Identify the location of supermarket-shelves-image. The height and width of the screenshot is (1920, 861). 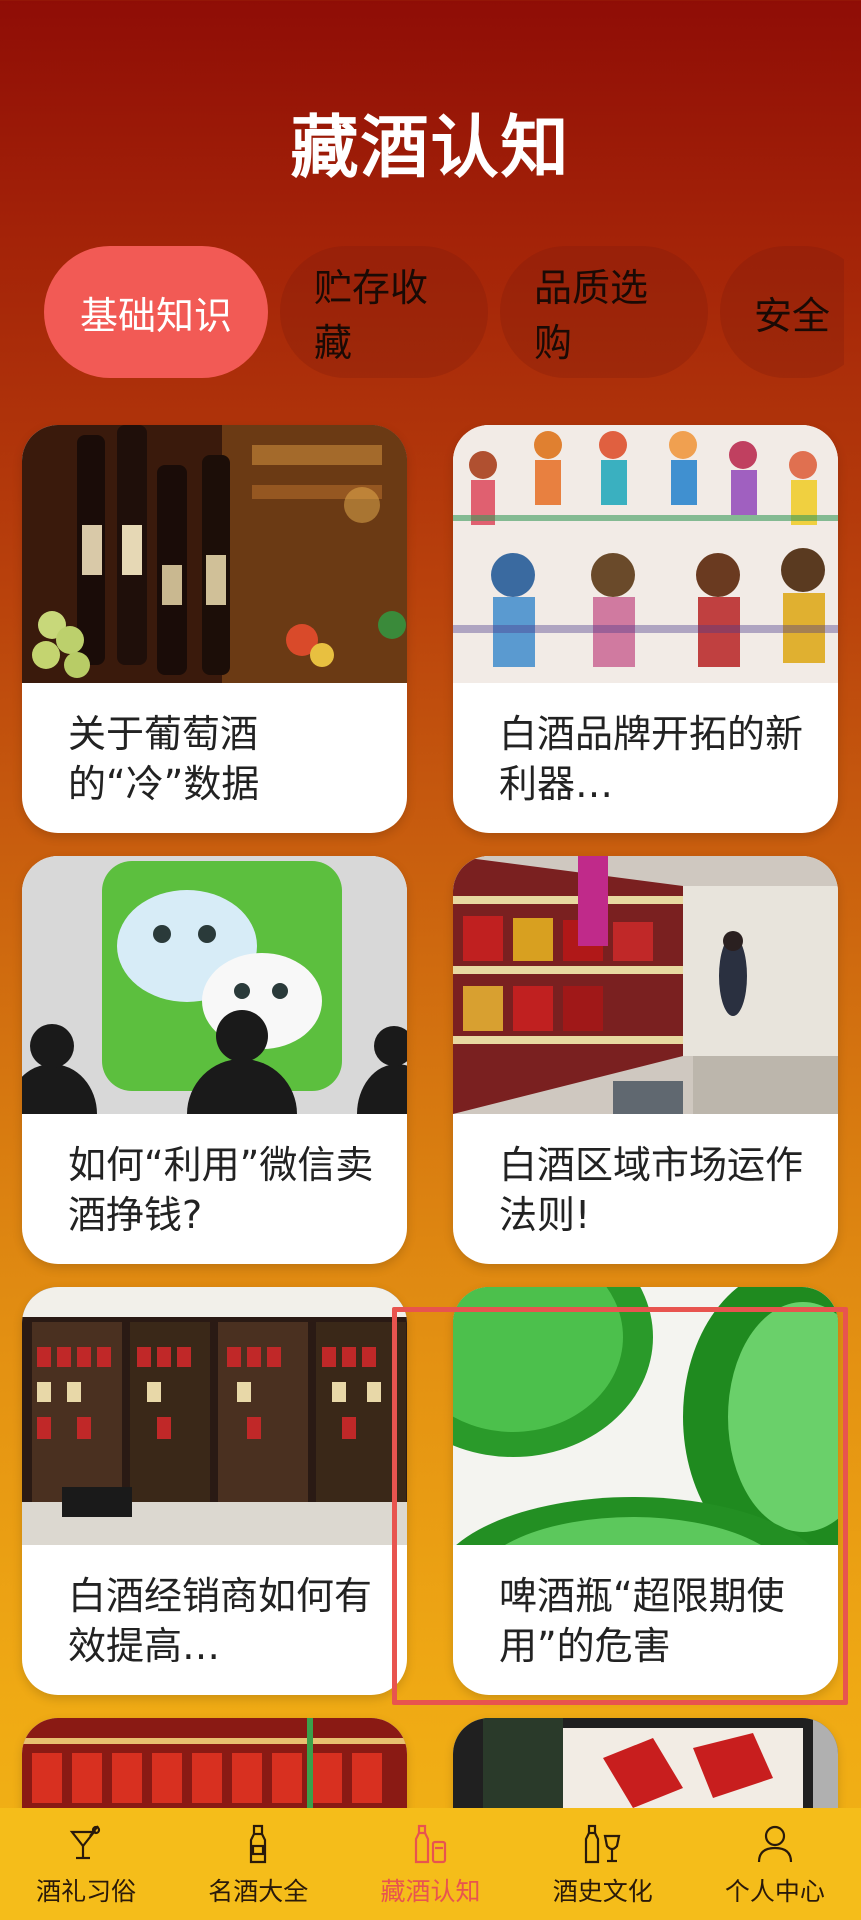
(645, 985).